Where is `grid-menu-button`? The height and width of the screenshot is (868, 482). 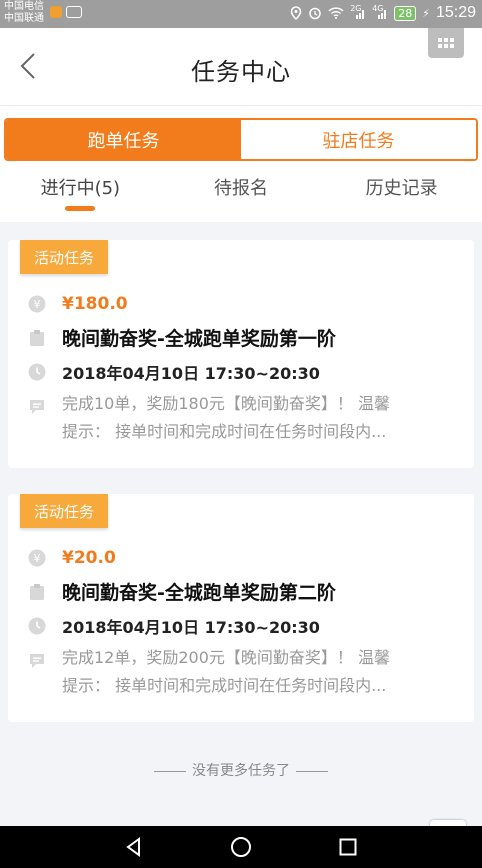 grid-menu-button is located at coordinates (446, 43).